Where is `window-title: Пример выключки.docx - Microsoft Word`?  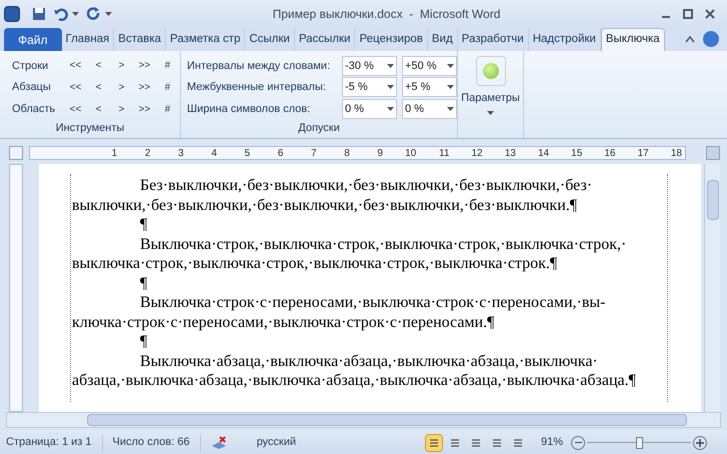
window-title: Пример выключки.docx - Microsoft Word is located at coordinates (387, 14).